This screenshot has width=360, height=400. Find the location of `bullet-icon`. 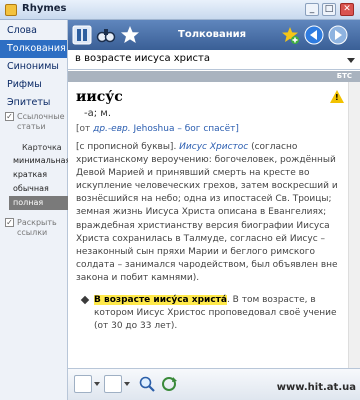

bullet-icon is located at coordinates (85, 300).